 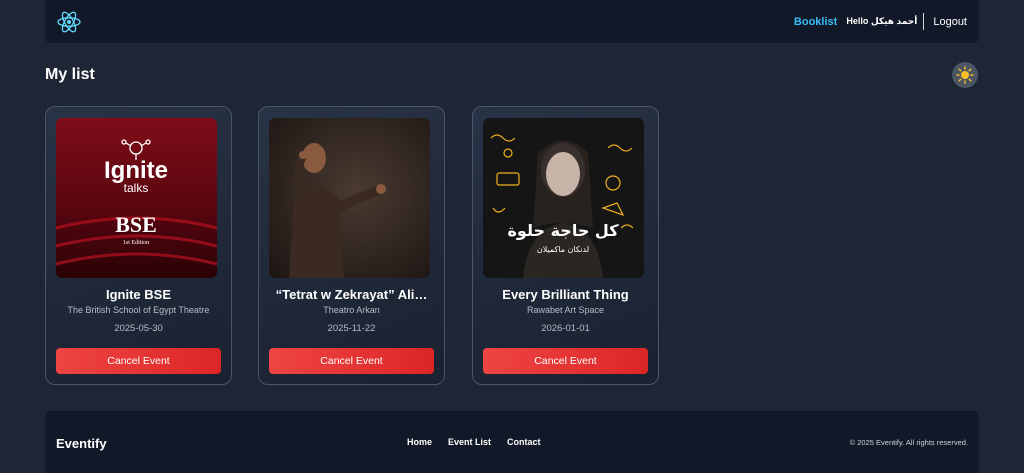 What do you see at coordinates (565, 310) in the screenshot?
I see `event-venue: Rawabet Art Space` at bounding box center [565, 310].